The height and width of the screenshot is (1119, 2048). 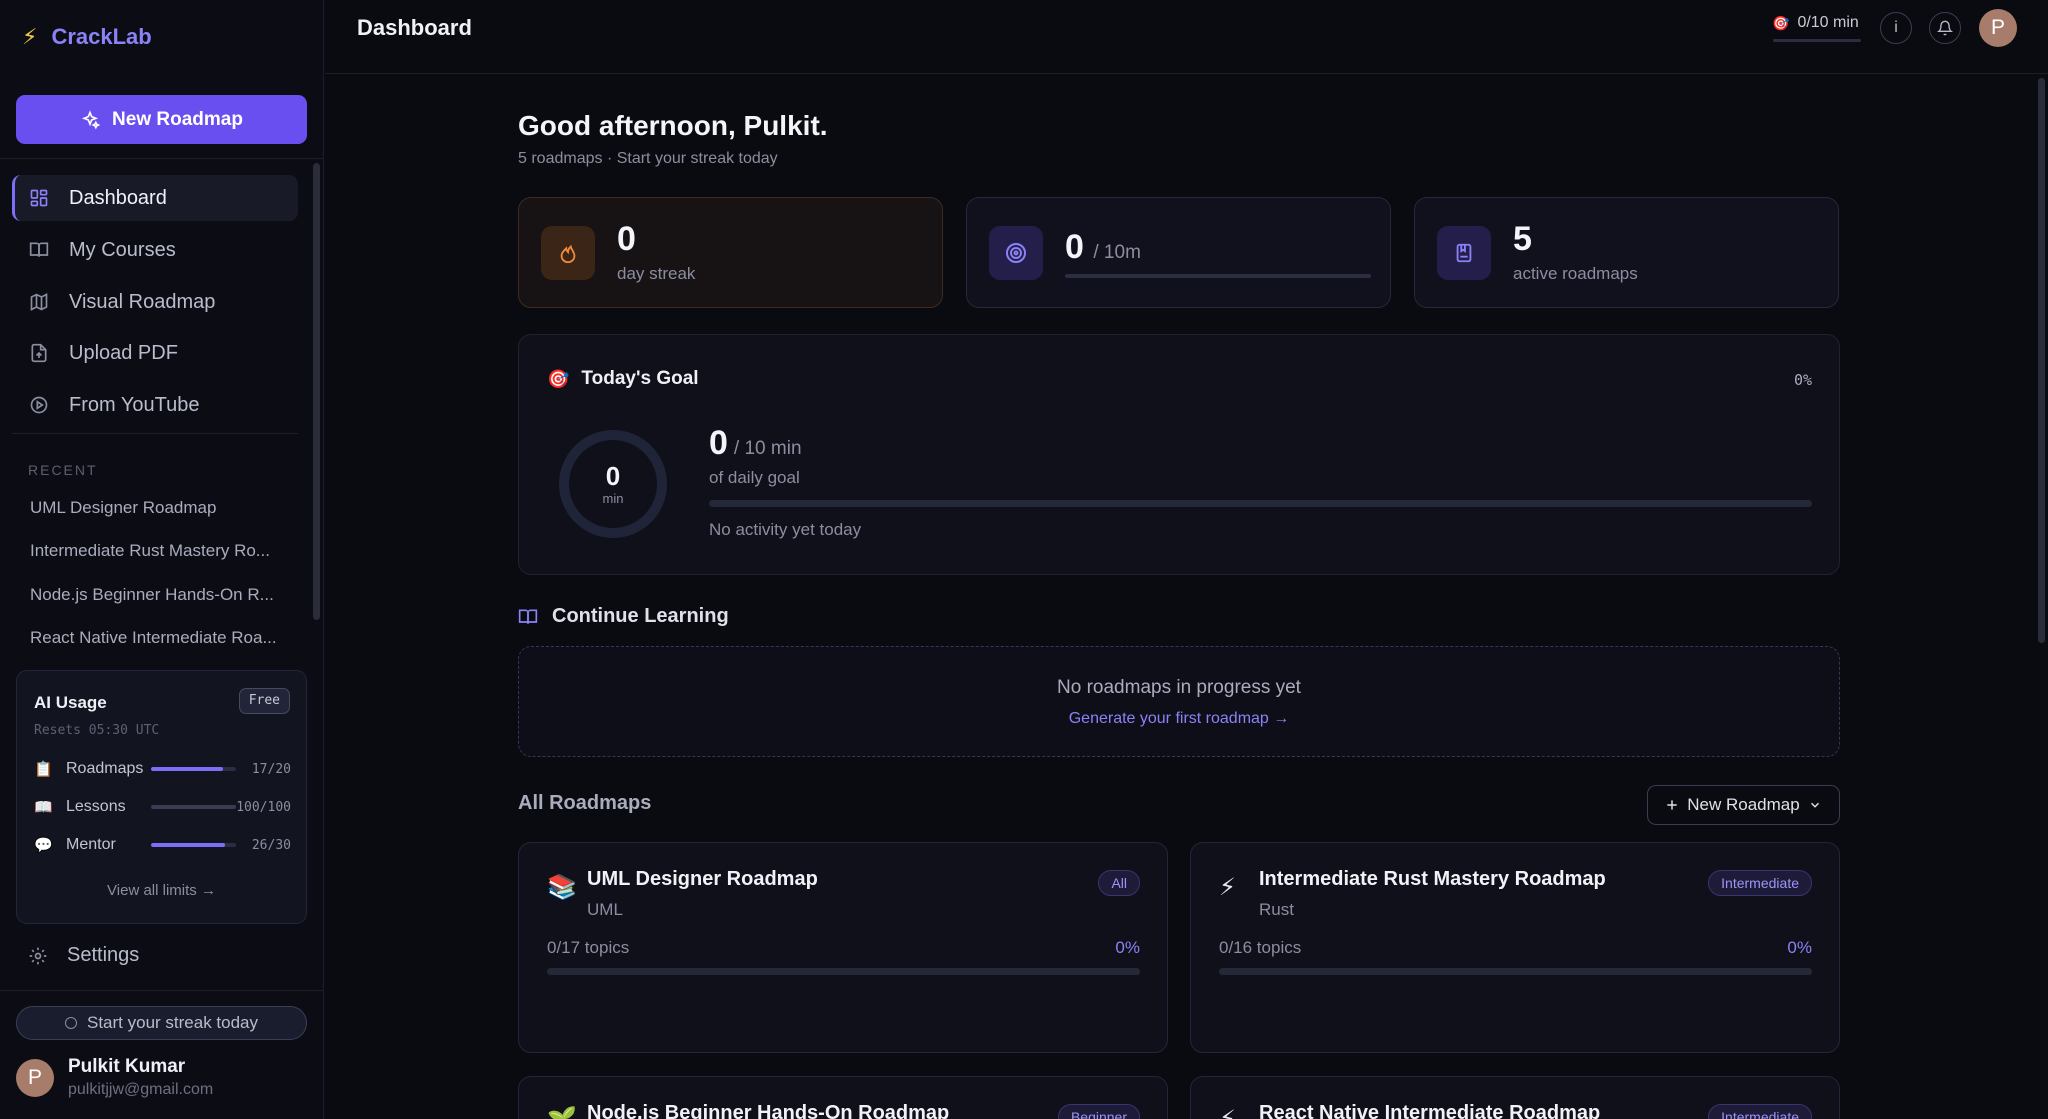 I want to click on streak-pill-button: Start your streak today, so click(x=161, y=1023).